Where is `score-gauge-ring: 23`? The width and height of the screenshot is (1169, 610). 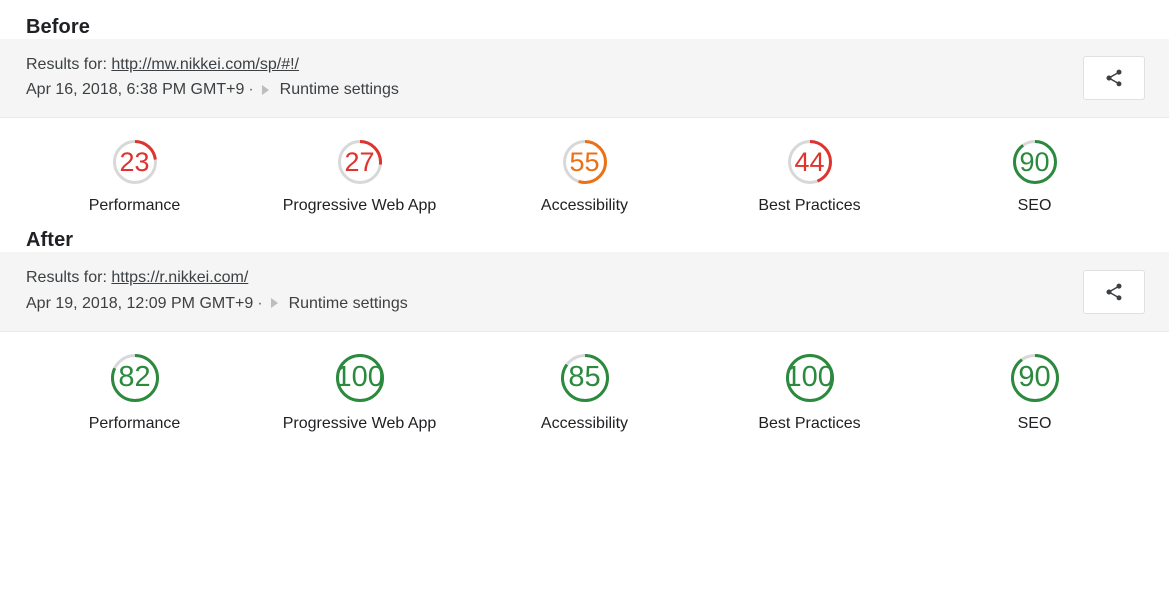 score-gauge-ring: 23 is located at coordinates (134, 162).